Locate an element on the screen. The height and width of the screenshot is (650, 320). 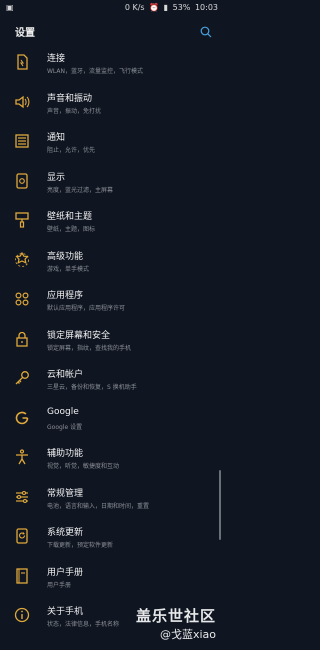
item-title: 关于手机 is located at coordinates (65, 612).